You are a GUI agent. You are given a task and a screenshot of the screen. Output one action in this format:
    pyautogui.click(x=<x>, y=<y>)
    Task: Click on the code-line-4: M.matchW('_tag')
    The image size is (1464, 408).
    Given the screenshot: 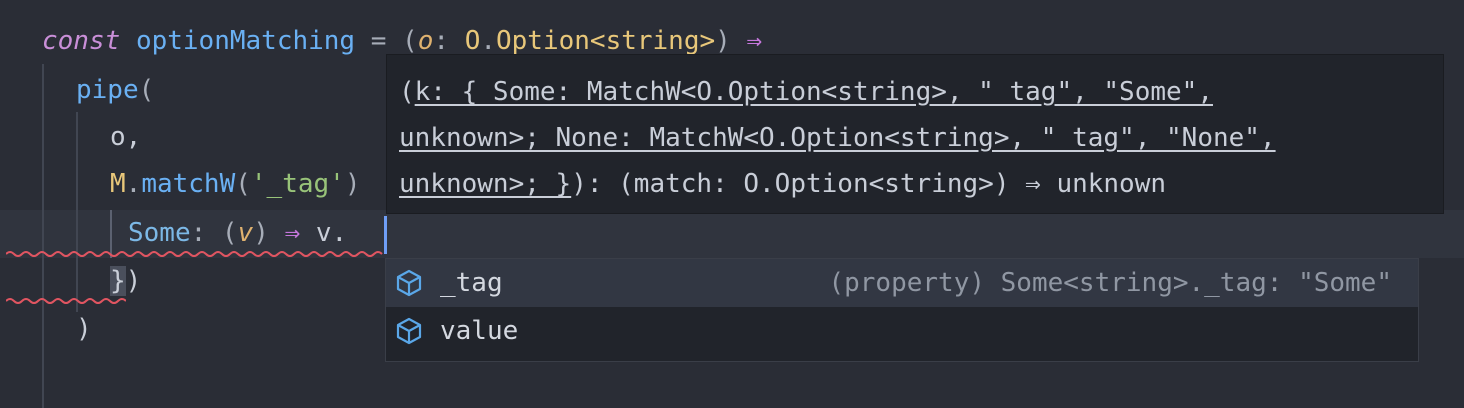 What is the action you would take?
    pyautogui.click(x=235, y=184)
    